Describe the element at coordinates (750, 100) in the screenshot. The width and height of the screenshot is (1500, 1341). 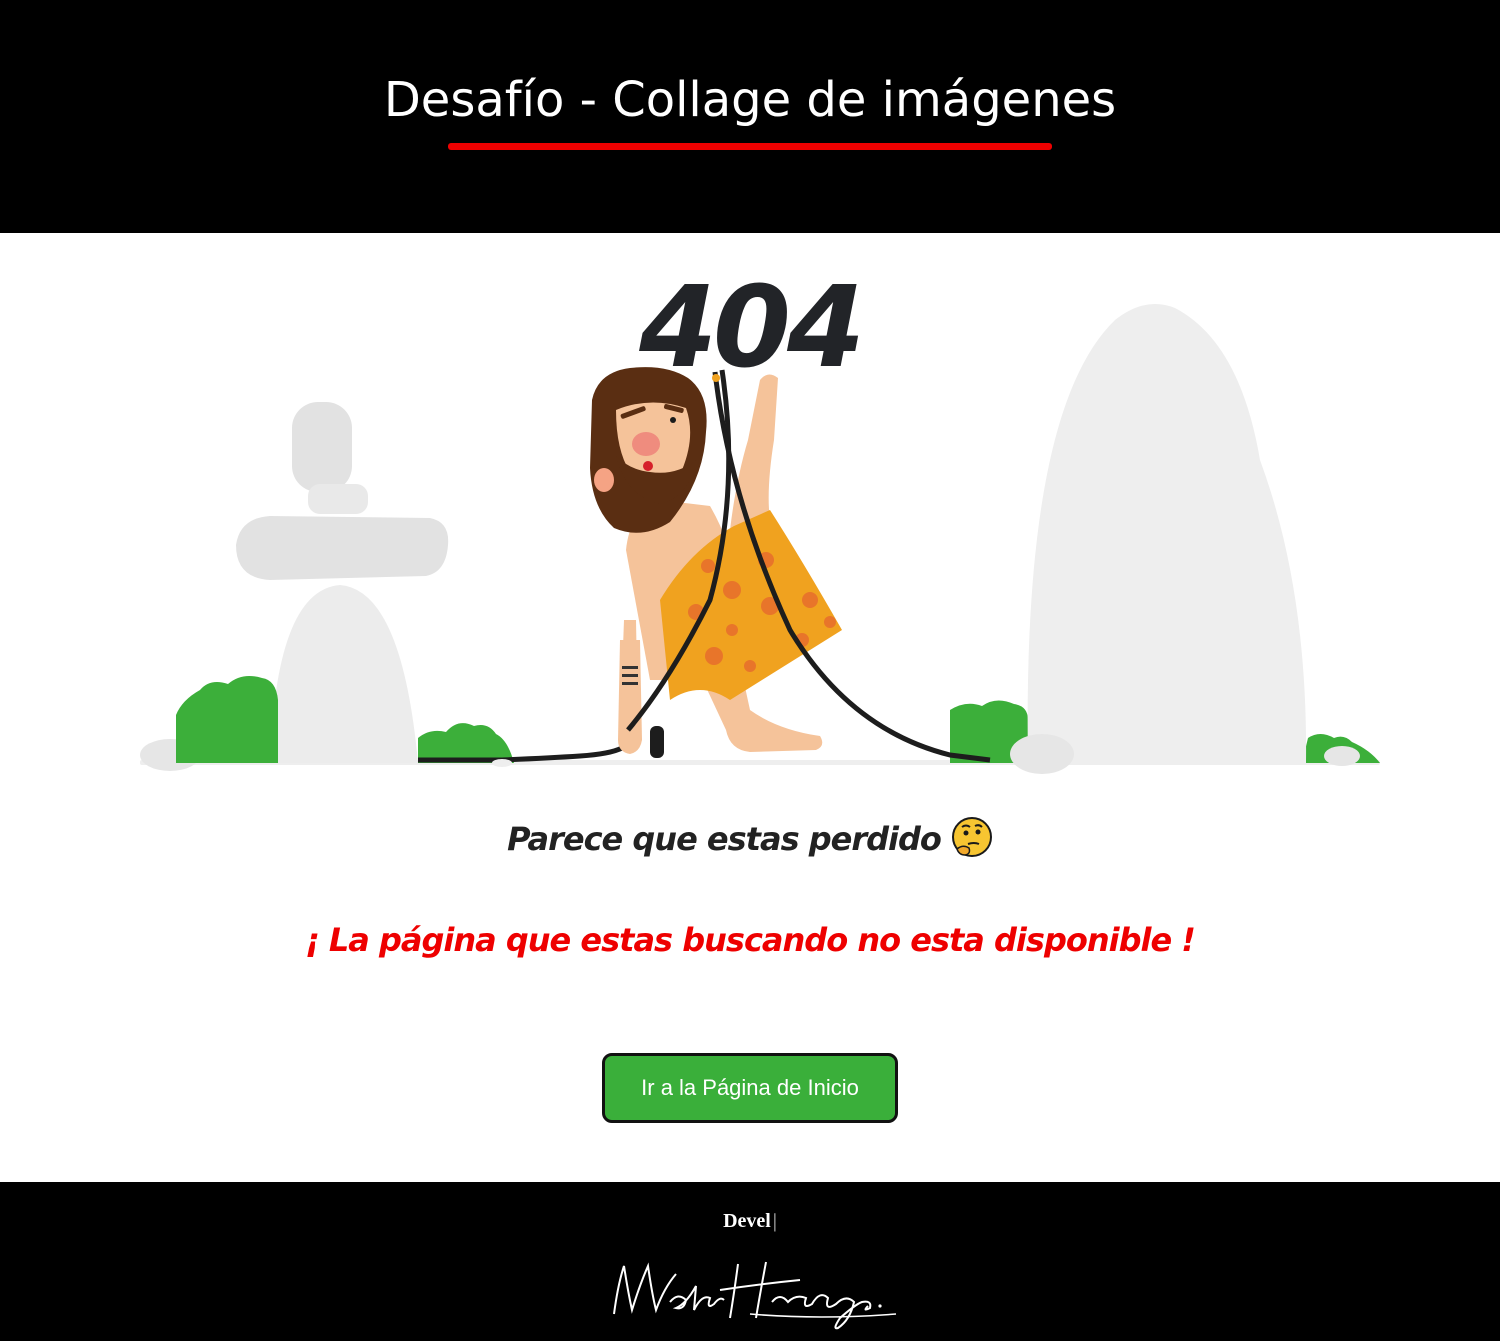
I see `page-title: Desafío - Collage de imágenes` at that location.